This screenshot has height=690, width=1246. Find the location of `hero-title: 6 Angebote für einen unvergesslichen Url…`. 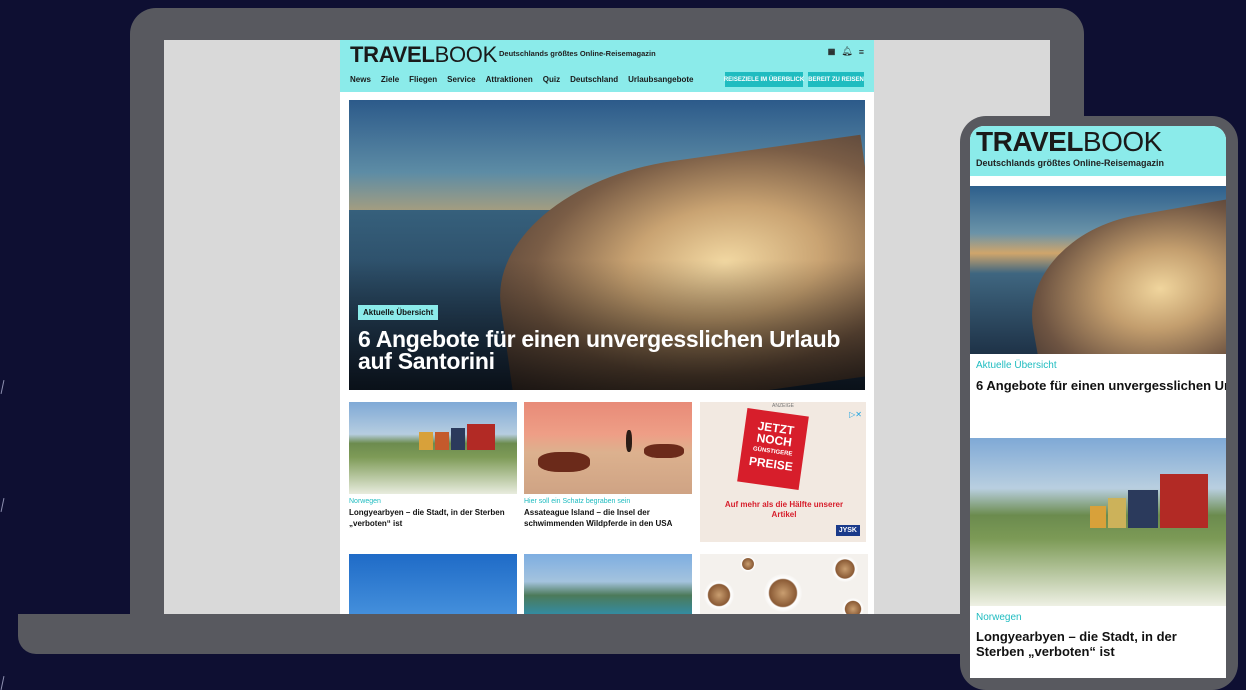

hero-title: 6 Angebote für einen unvergesslichen Url… is located at coordinates (608, 350).